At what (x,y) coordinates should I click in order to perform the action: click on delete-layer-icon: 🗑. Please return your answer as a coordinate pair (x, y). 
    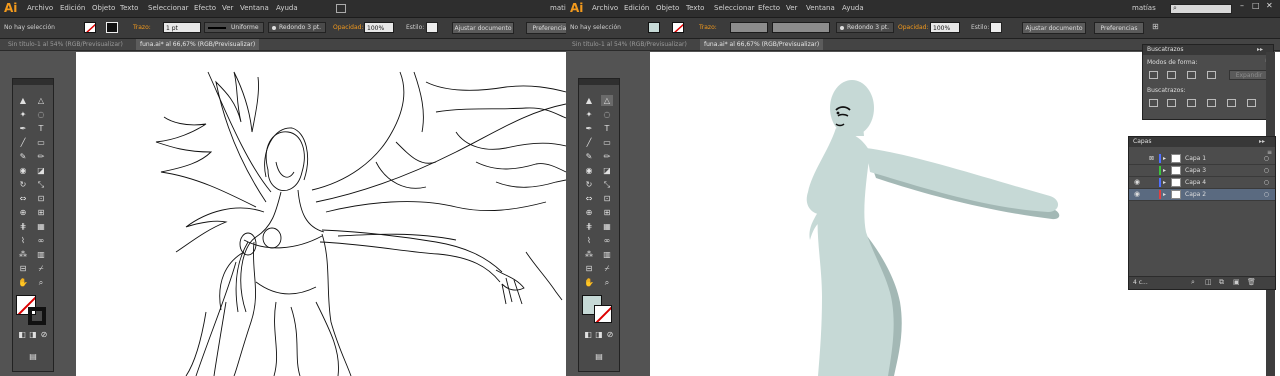
    Looking at the image, I should click on (1251, 282).